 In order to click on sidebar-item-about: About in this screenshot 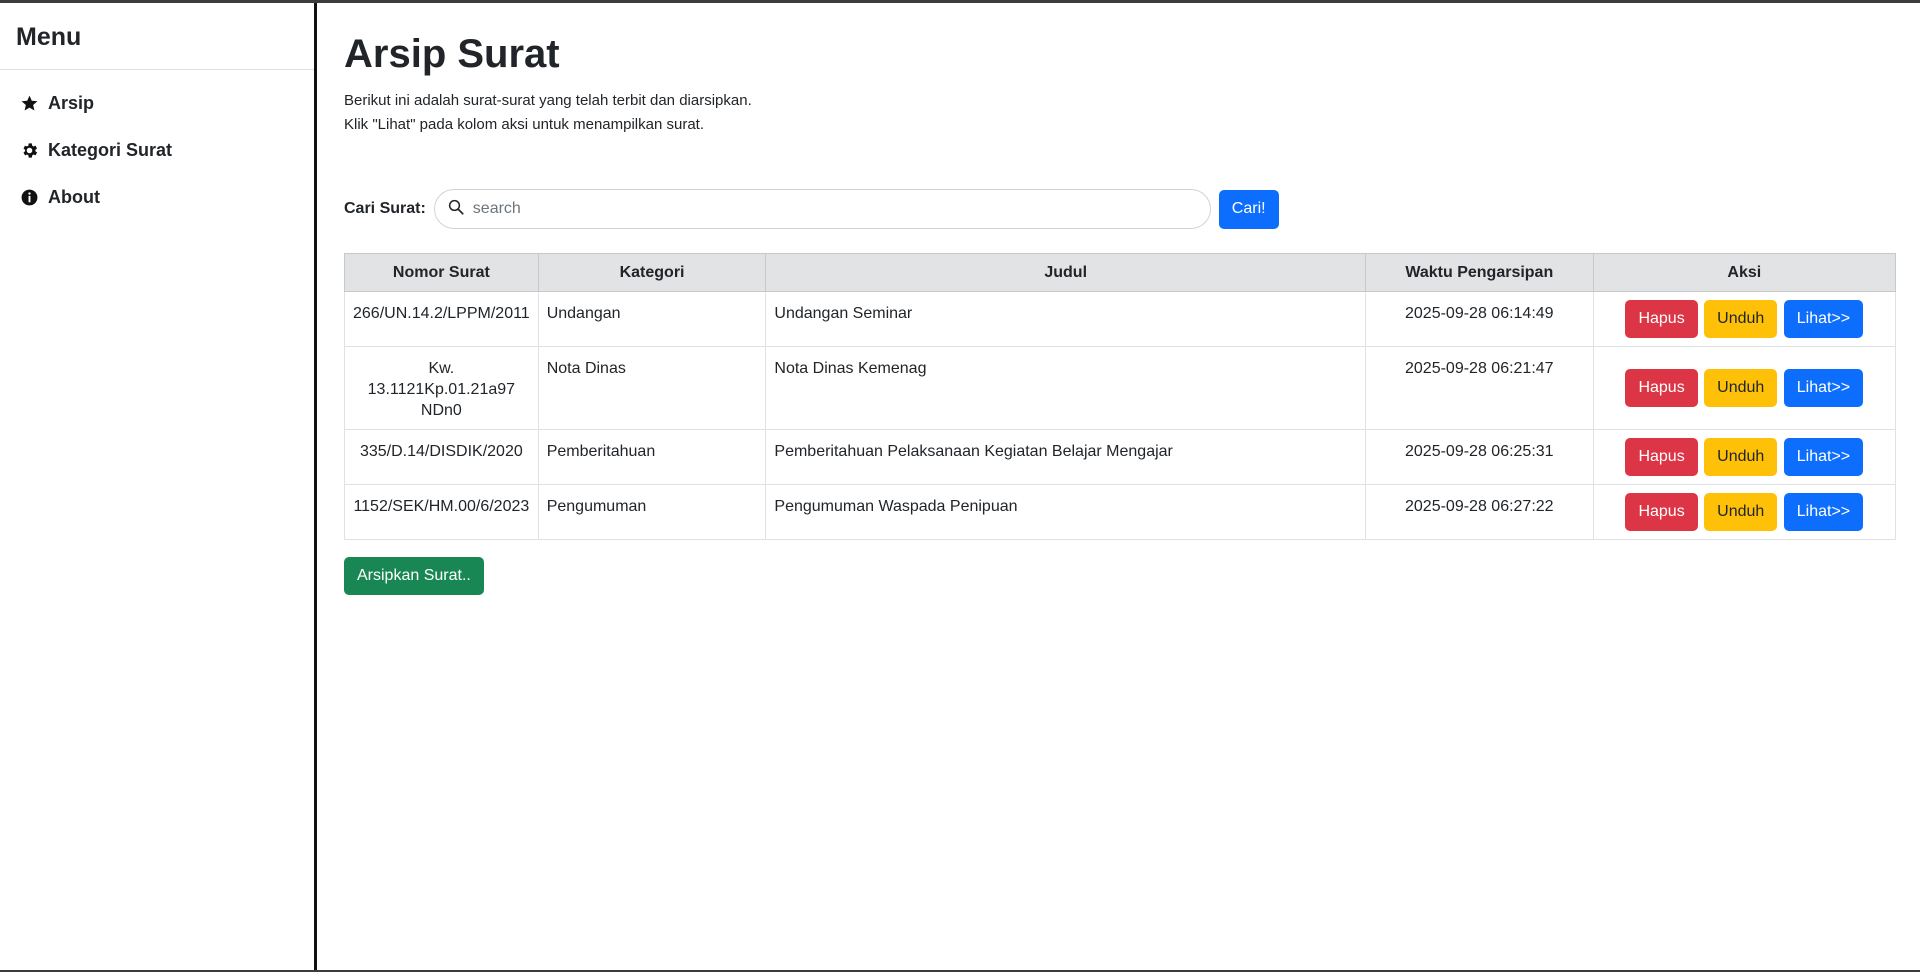, I will do `click(157, 197)`.